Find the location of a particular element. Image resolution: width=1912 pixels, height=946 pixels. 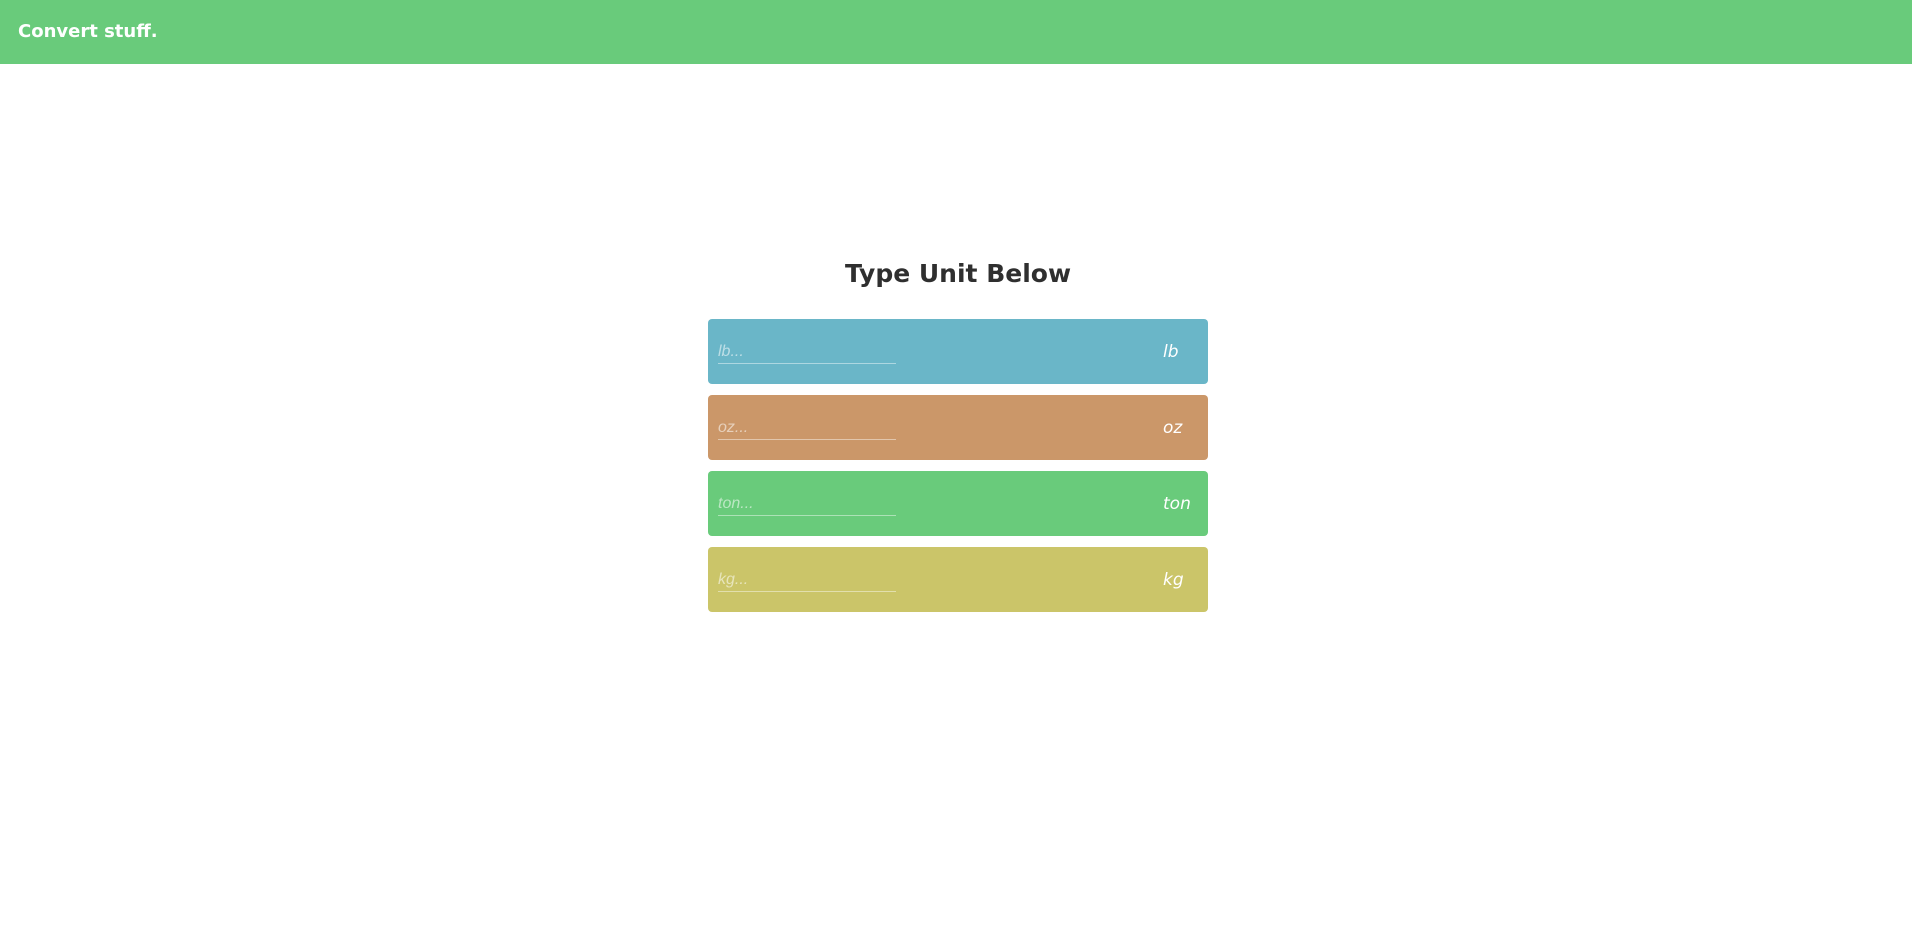

converter-row-lb: lb is located at coordinates (958, 351).